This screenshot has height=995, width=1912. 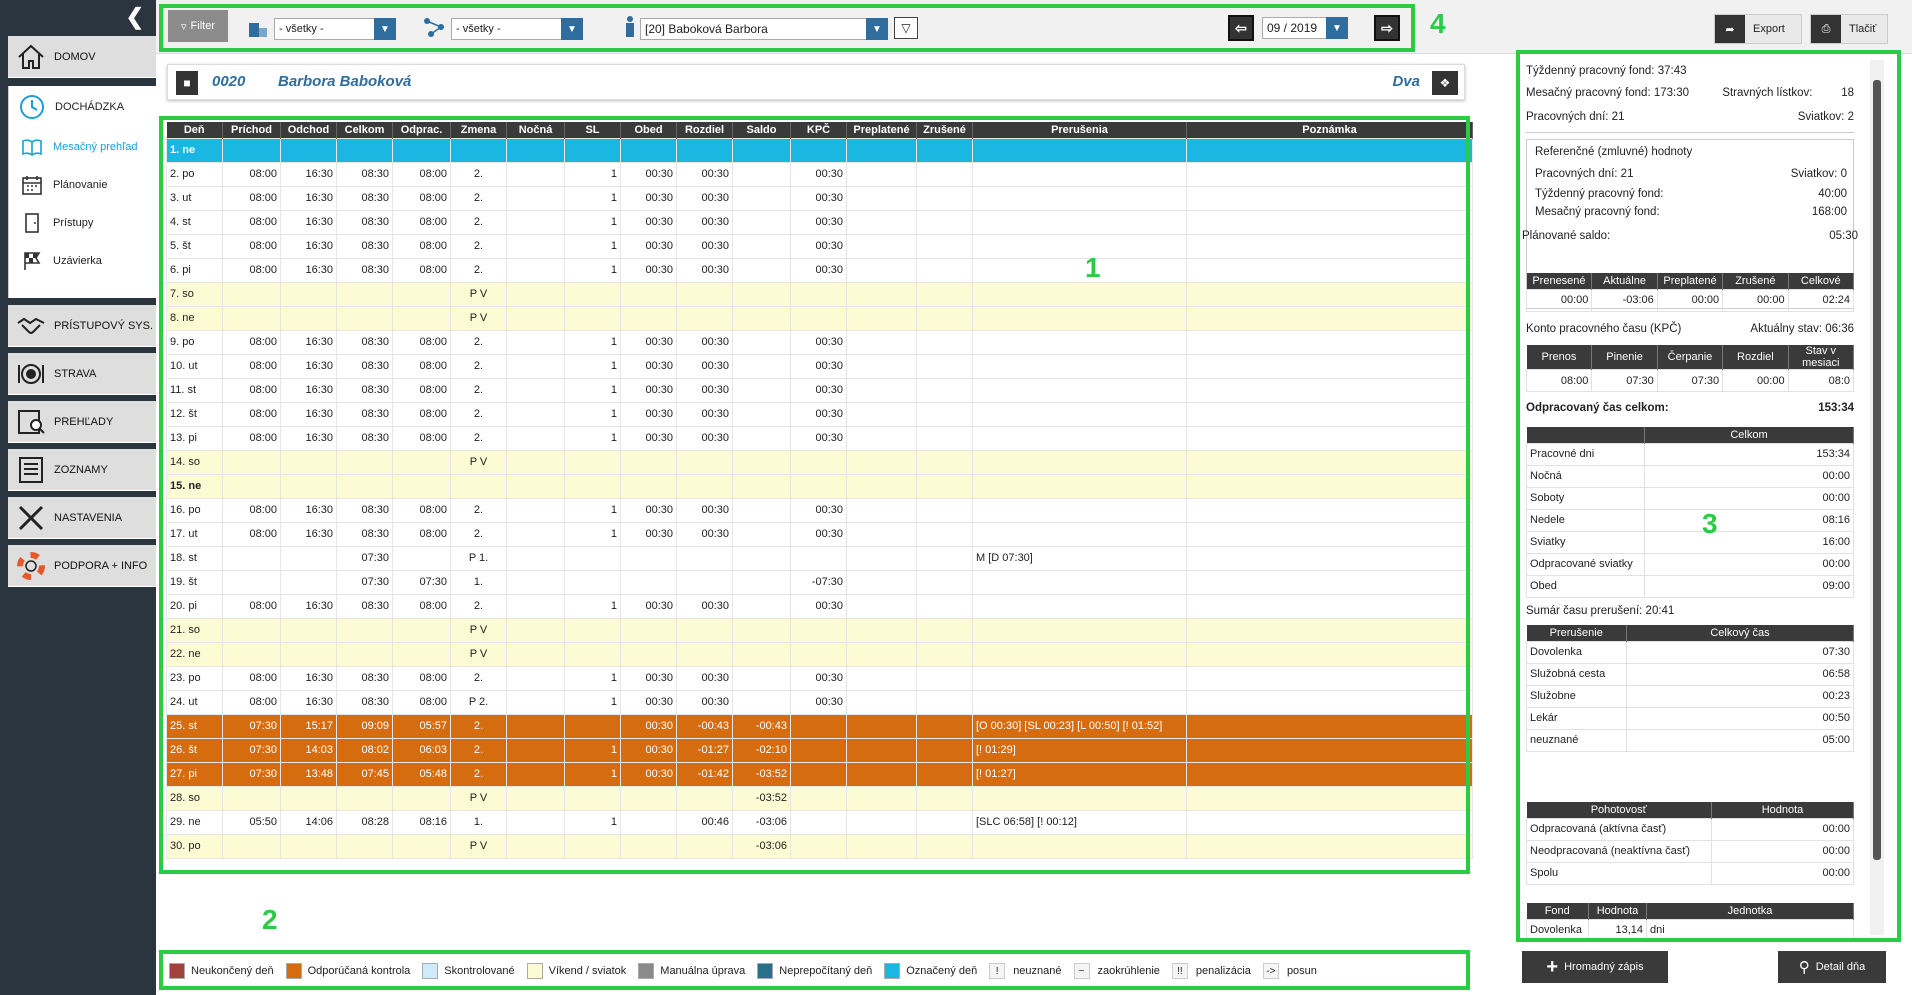 I want to click on submenu-item-mesacny-prehlad: Mesačný prehľad, so click(x=82, y=147).